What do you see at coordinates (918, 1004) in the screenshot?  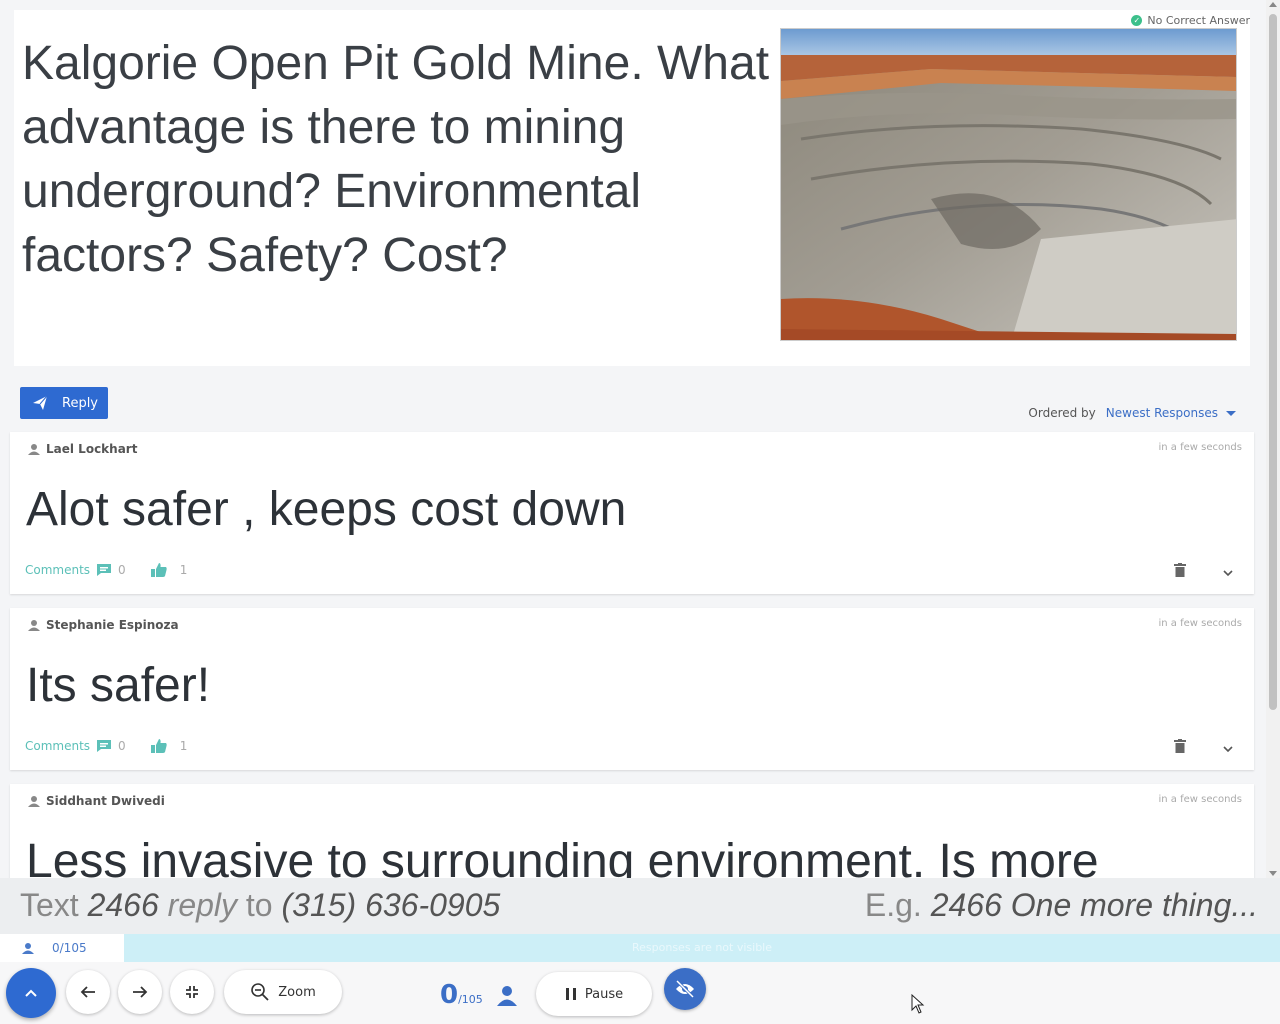 I see `mouse-cursor-icon` at bounding box center [918, 1004].